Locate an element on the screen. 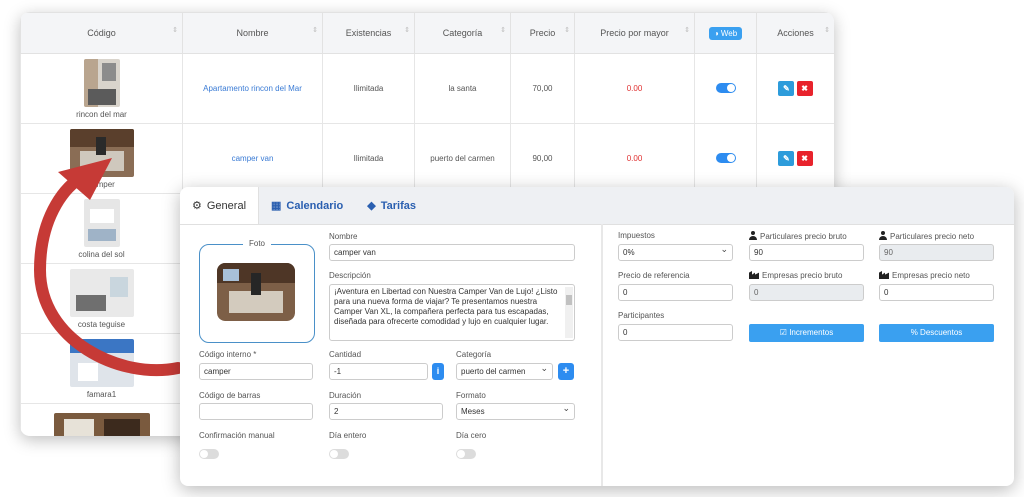  row-price: 70,00 is located at coordinates (542, 88).